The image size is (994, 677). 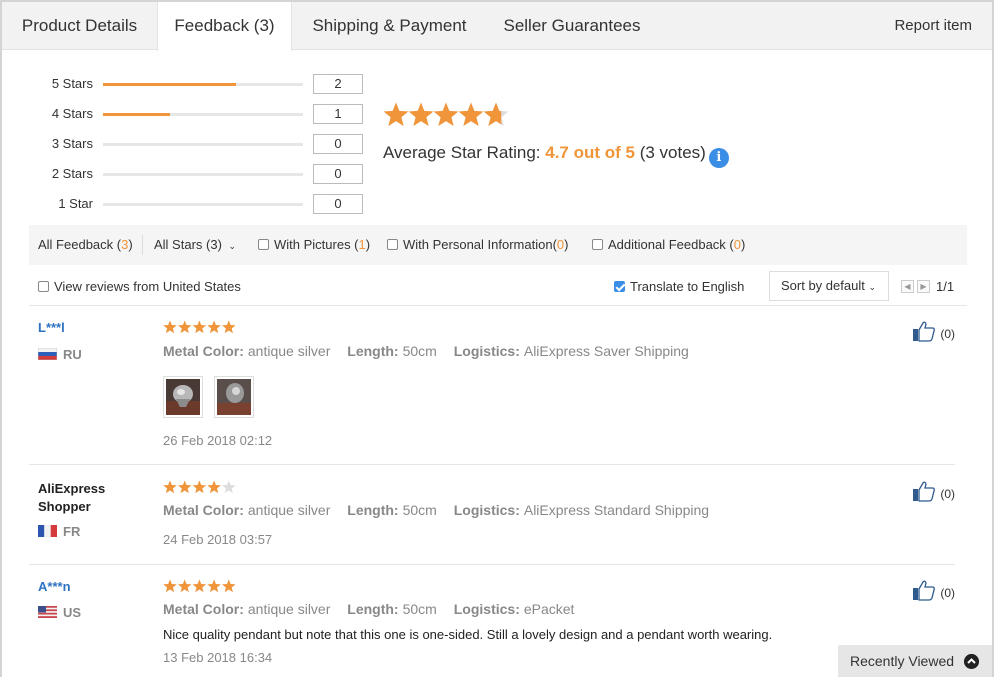 I want to click on with-personal-info-checkbox, so click(x=392, y=244).